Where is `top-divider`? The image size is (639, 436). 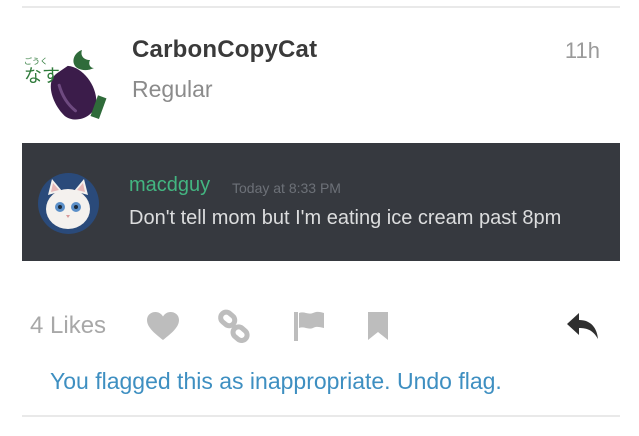 top-divider is located at coordinates (321, 7).